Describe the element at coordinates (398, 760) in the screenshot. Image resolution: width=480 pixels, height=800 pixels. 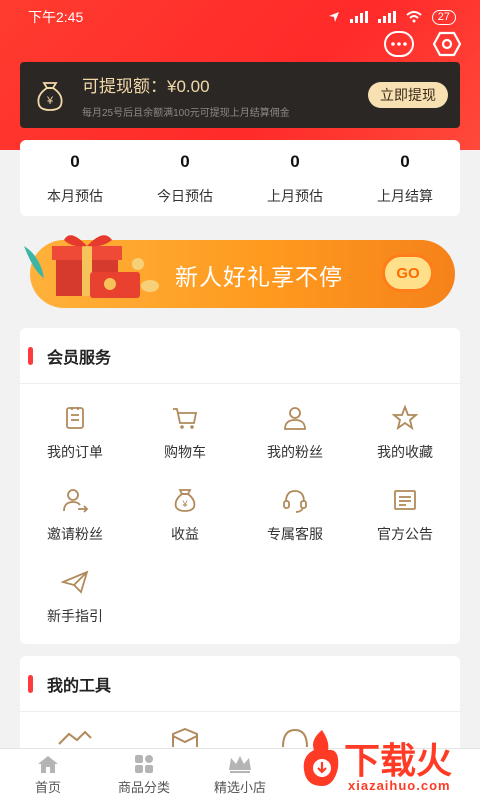
I see `watermark-text: 下载火` at that location.